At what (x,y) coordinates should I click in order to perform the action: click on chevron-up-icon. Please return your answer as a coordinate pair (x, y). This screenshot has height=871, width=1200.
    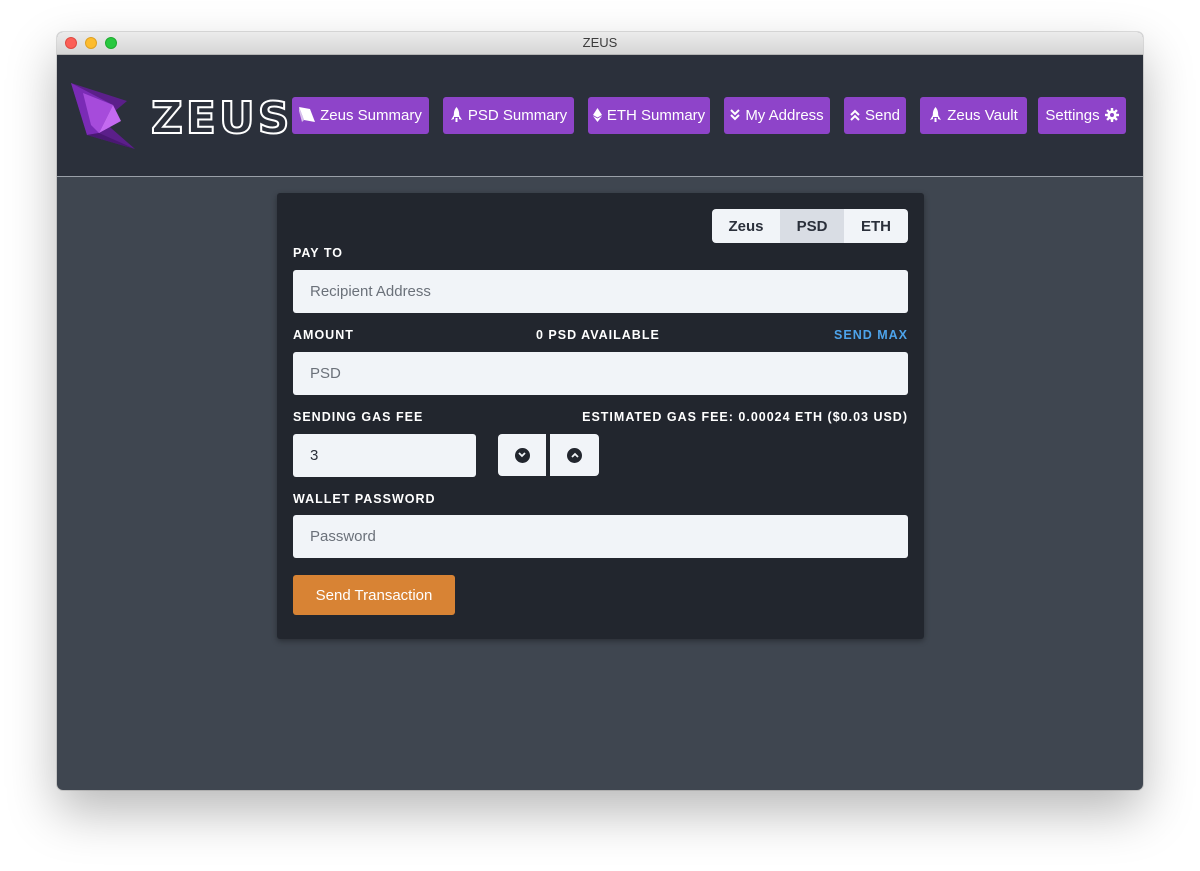
    Looking at the image, I should click on (574, 455).